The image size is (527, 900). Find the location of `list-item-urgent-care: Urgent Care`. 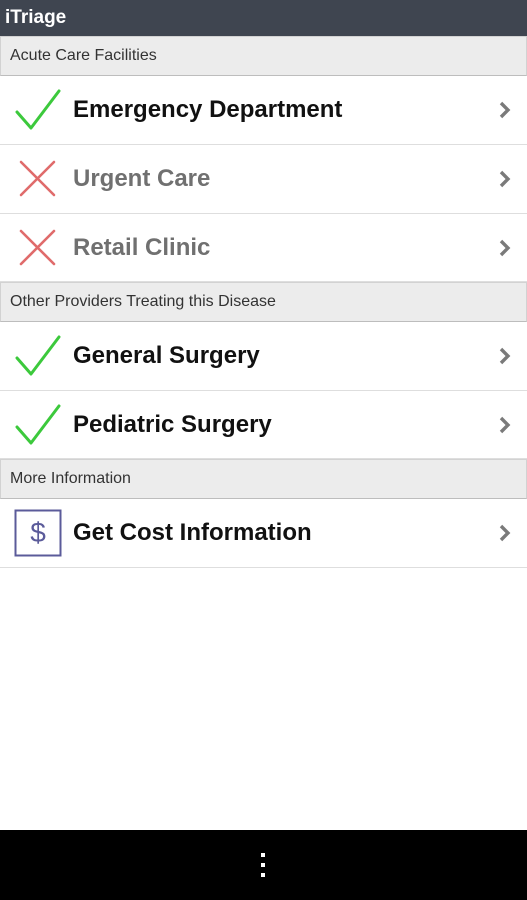

list-item-urgent-care: Urgent Care is located at coordinates (263, 179).